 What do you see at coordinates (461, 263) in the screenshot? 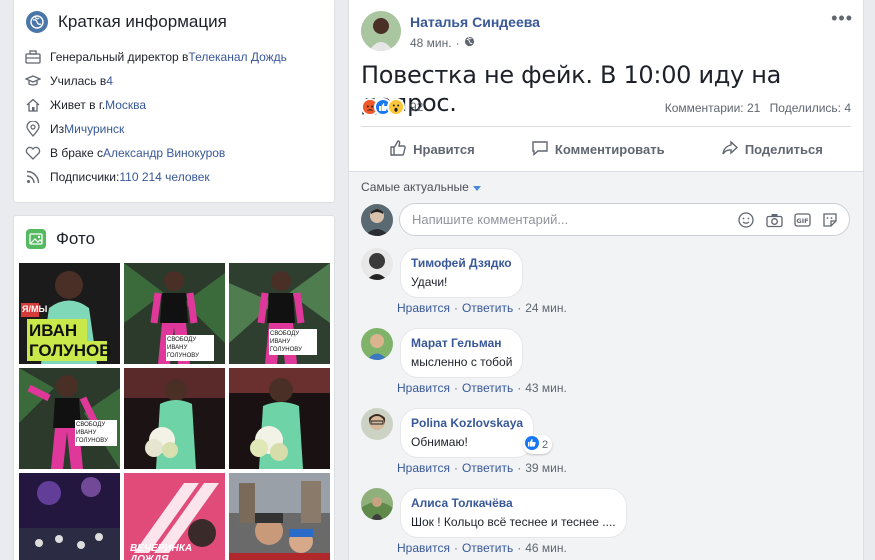
I see `commenter-name: Тимофей Дзядко` at bounding box center [461, 263].